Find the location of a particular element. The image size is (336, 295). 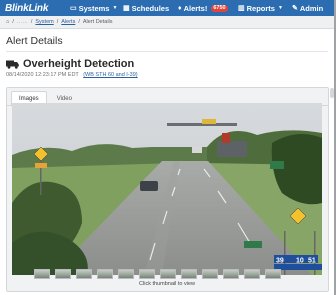

nav-systems: ▭ Systems ▼ is located at coordinates (93, 8).